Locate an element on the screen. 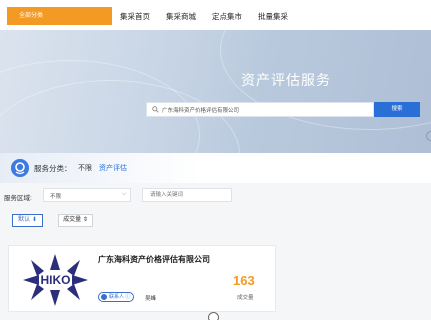 Image resolution: width=431 pixels, height=320 pixels. logo-text: HIKO is located at coordinates (56, 280).